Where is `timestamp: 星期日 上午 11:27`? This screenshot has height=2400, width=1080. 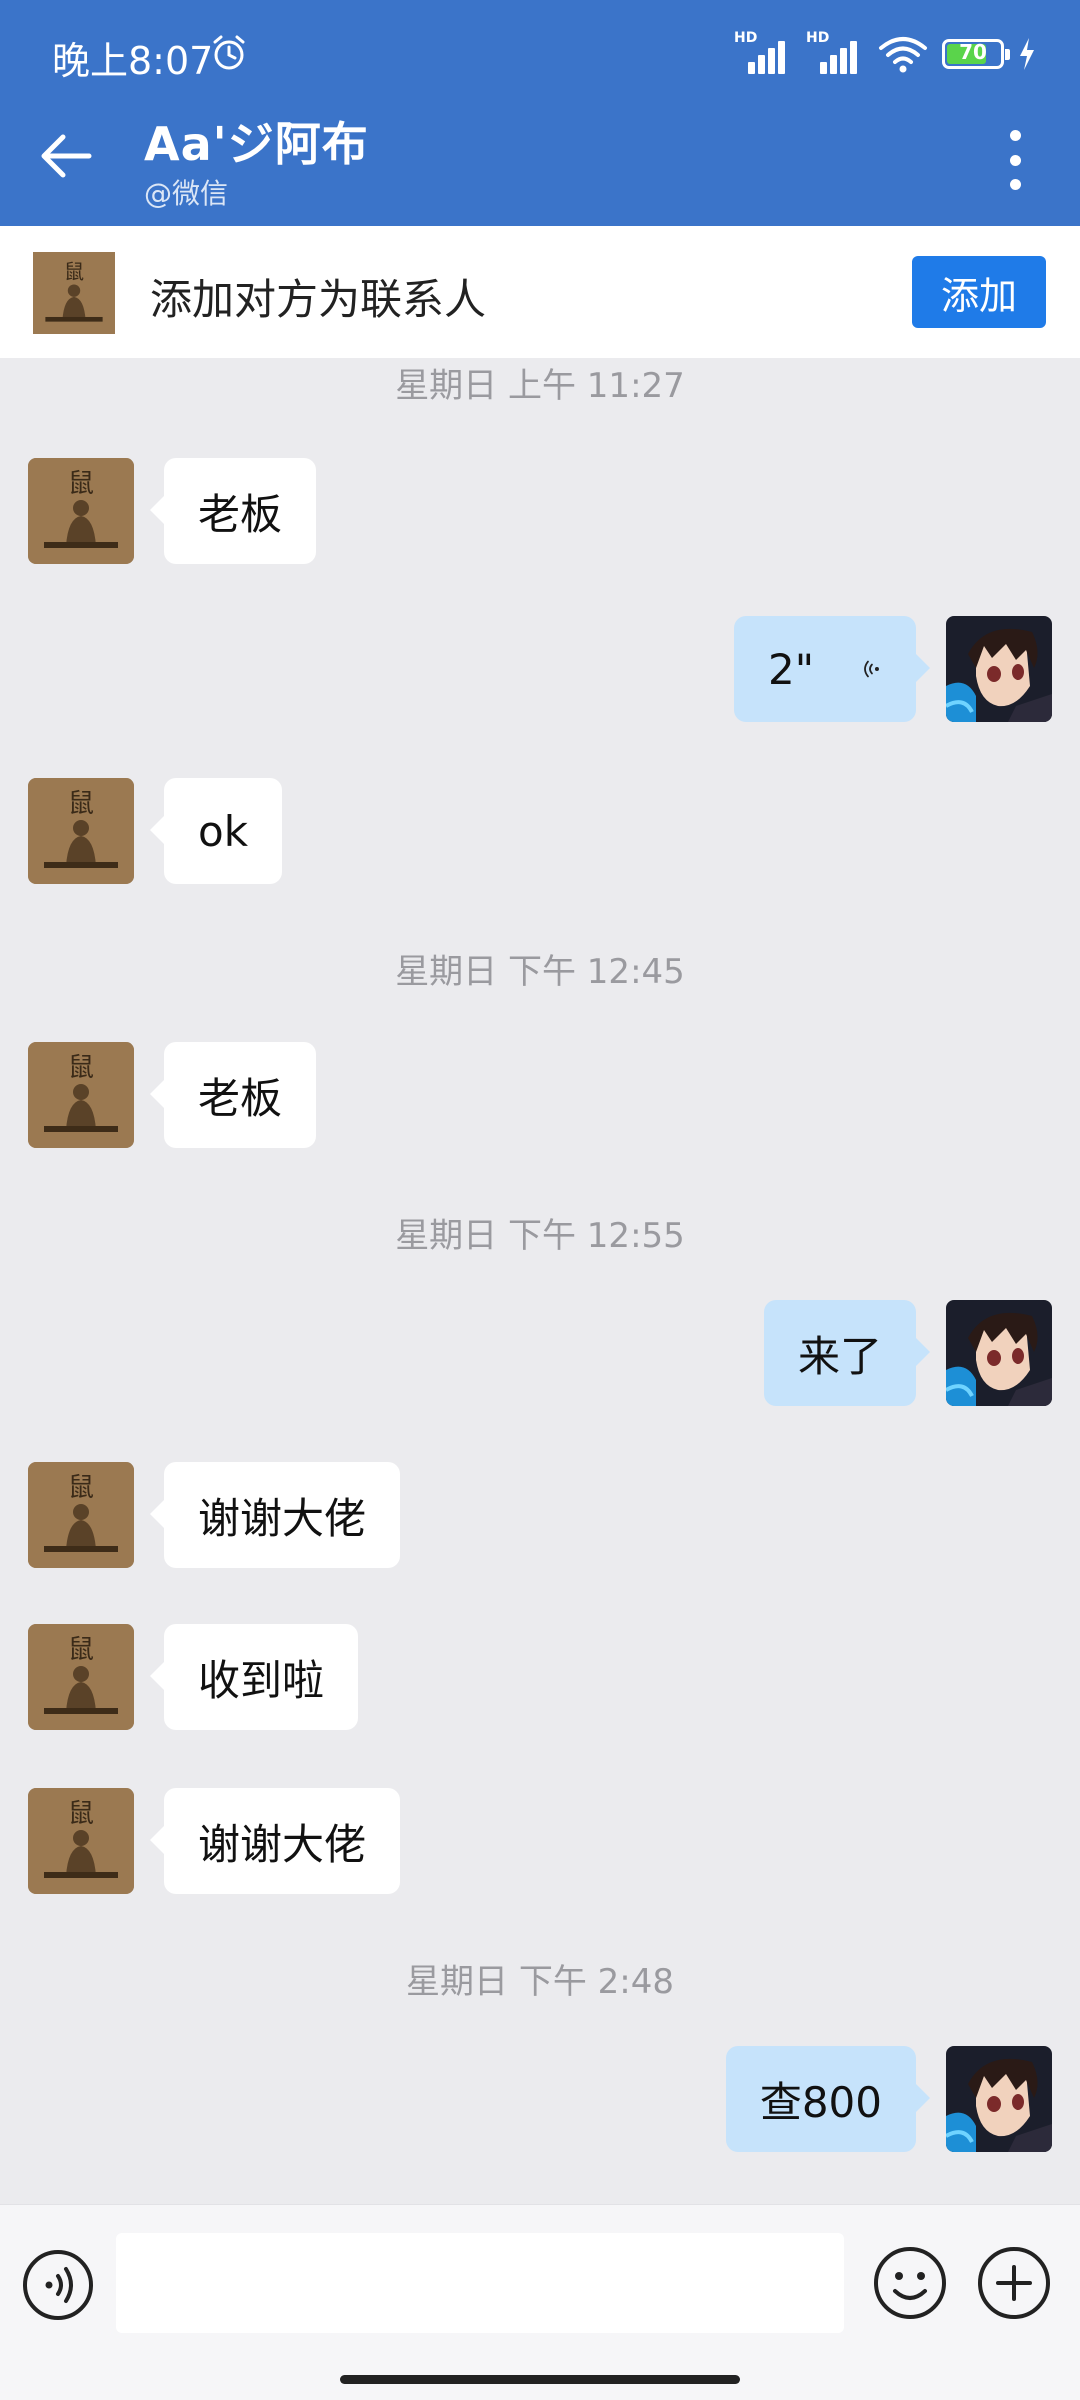
timestamp: 星期日 上午 11:27 is located at coordinates (540, 386).